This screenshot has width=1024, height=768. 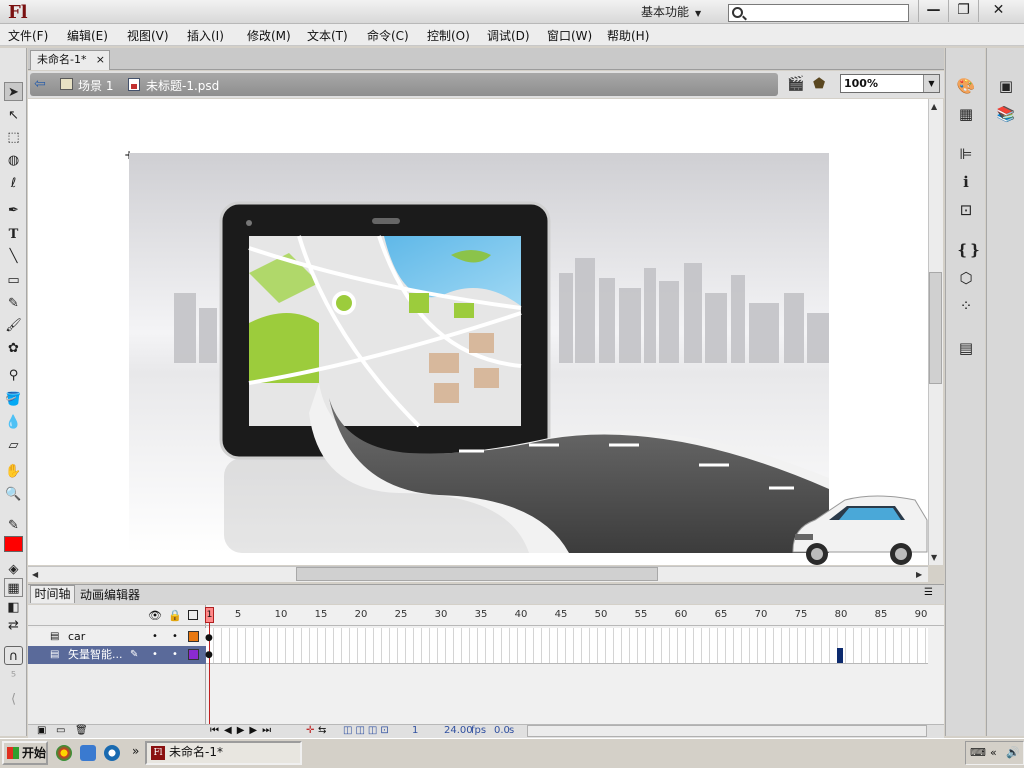 I want to click on swap-colors-icon: ⇄, so click(x=13, y=625).